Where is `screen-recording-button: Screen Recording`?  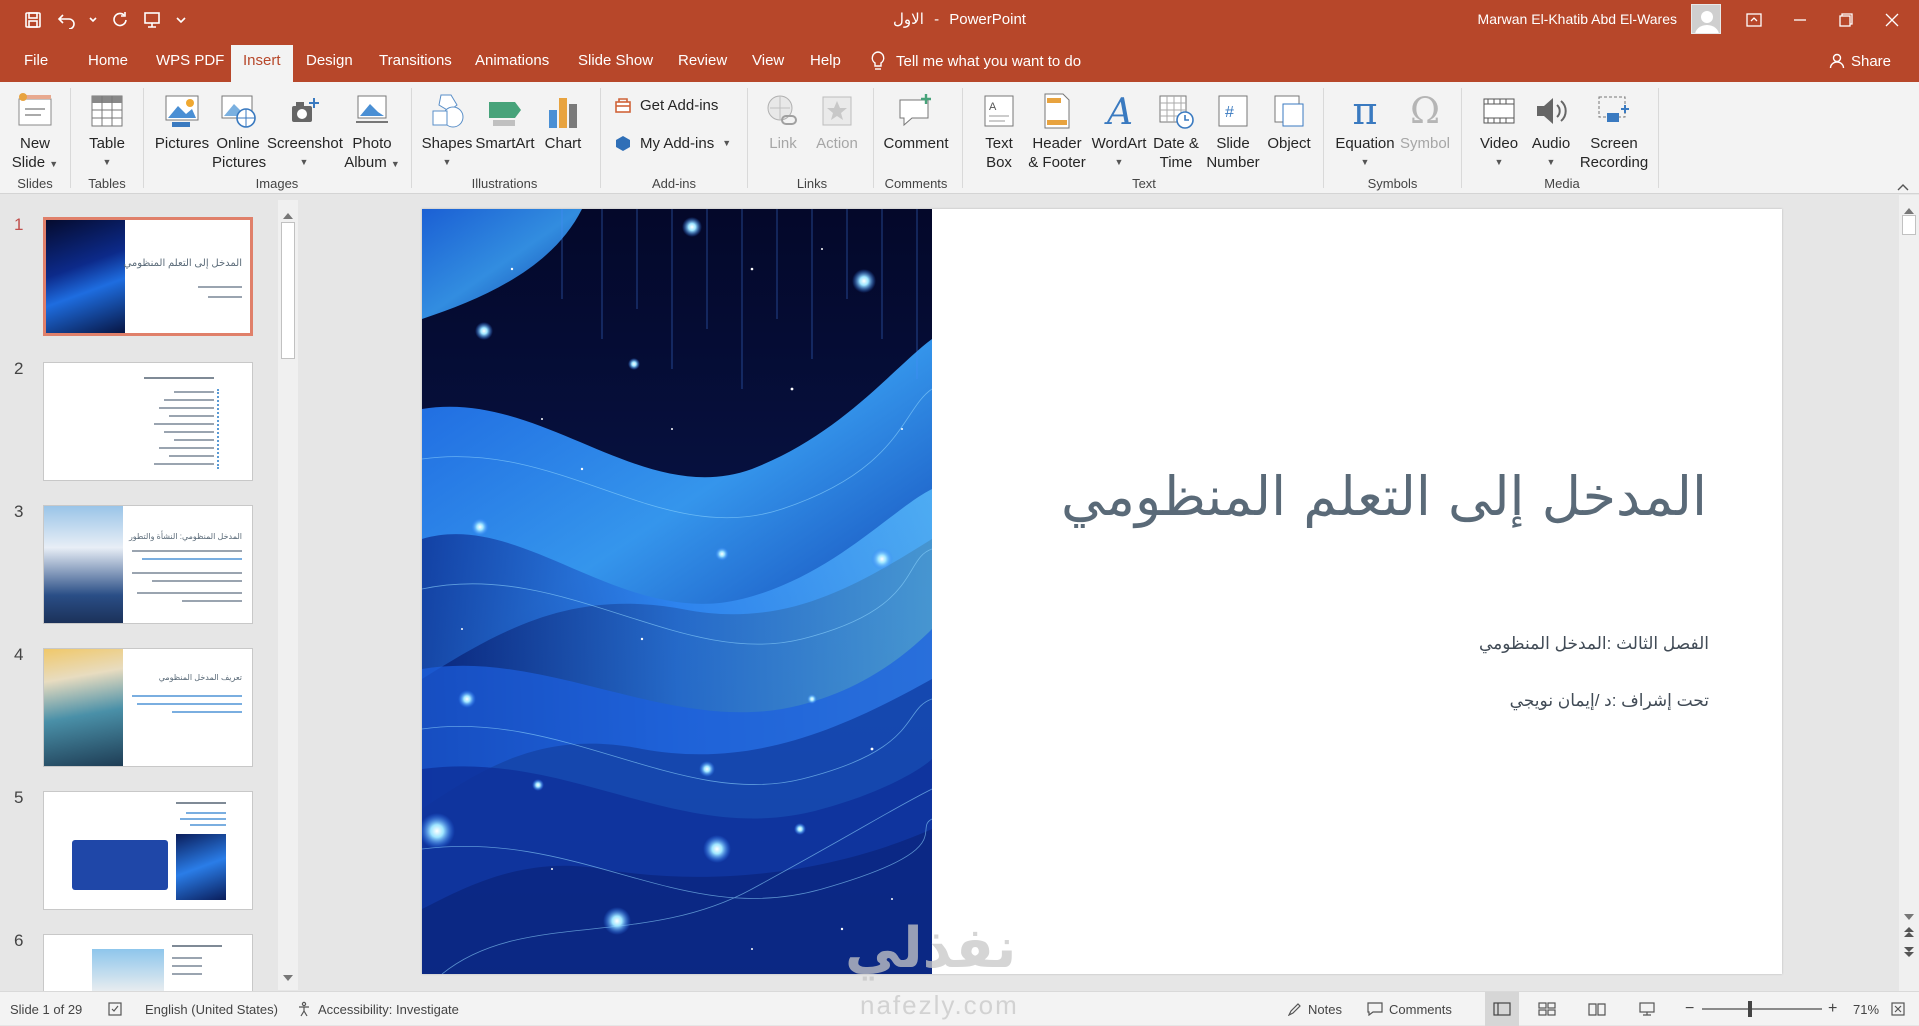
screen-recording-button: Screen Recording is located at coordinates (1614, 130).